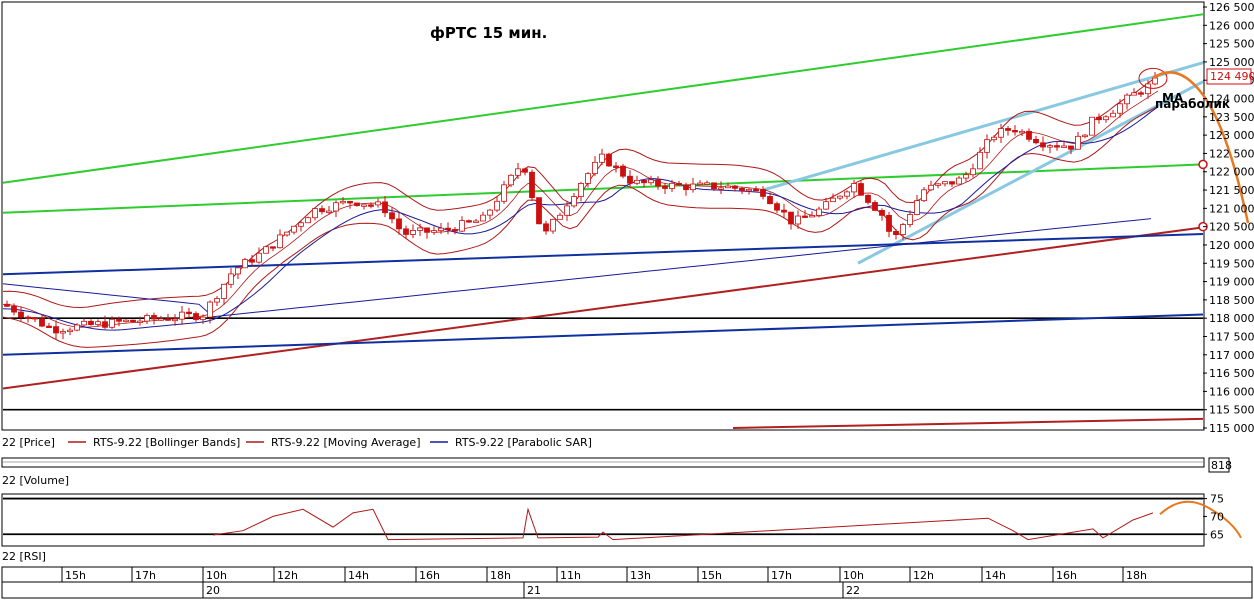 This screenshot has height=600, width=1254. What do you see at coordinates (1231, 355) in the screenshot?
I see `price-tick-label: 117 000` at bounding box center [1231, 355].